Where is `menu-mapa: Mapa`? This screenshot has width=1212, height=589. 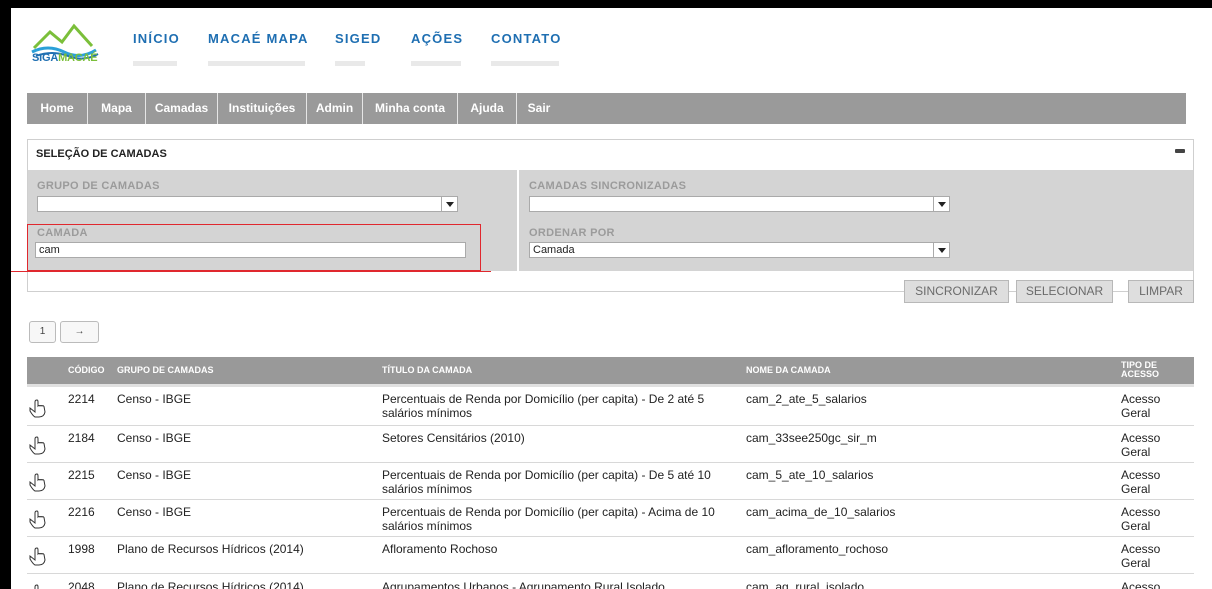 menu-mapa: Mapa is located at coordinates (116, 108).